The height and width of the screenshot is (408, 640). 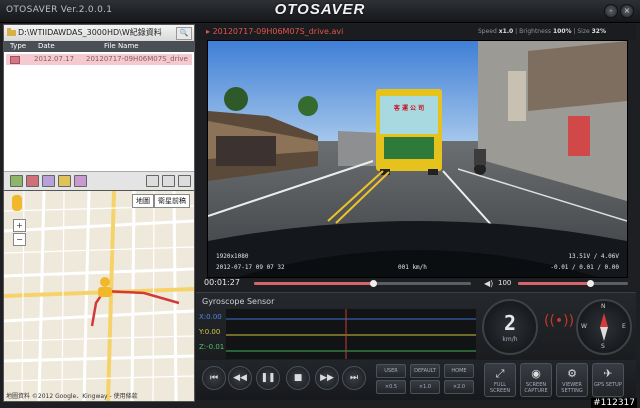 I want to click on volume-level, so click(x=554, y=283).